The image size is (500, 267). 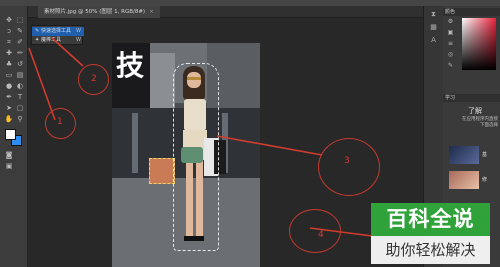 I want to click on marquee-tool-icon: ⬚, so click(x=20, y=20).